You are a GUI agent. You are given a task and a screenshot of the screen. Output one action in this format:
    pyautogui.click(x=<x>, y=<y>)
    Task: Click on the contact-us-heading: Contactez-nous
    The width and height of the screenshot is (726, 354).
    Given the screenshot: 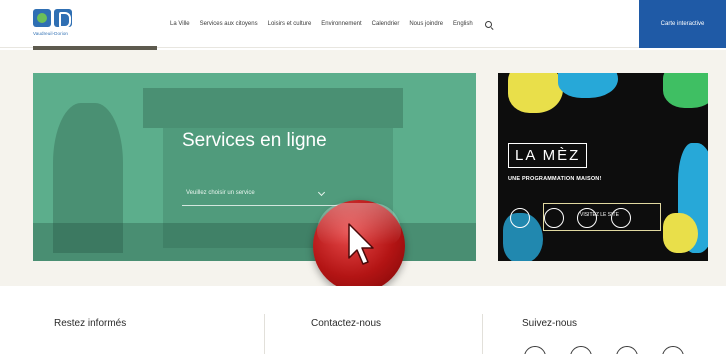 What is the action you would take?
    pyautogui.click(x=346, y=323)
    